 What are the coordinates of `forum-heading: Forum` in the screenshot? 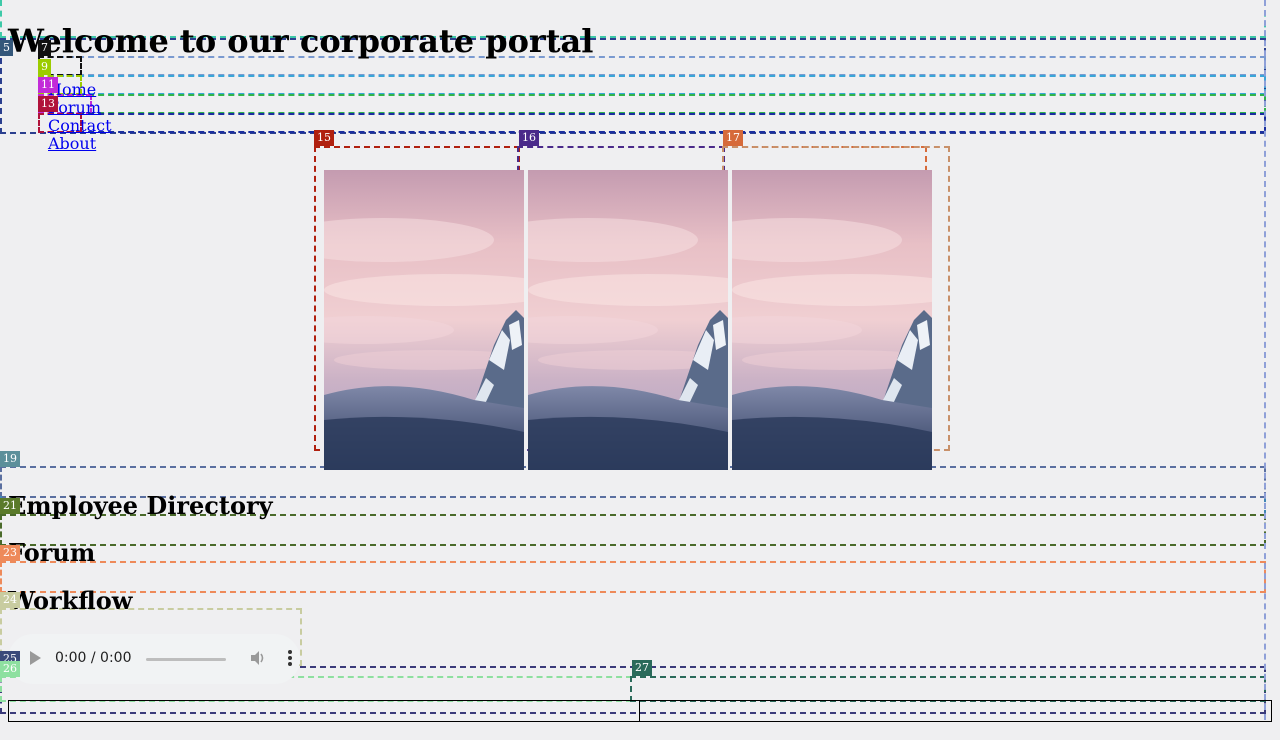 It's located at (52, 552).